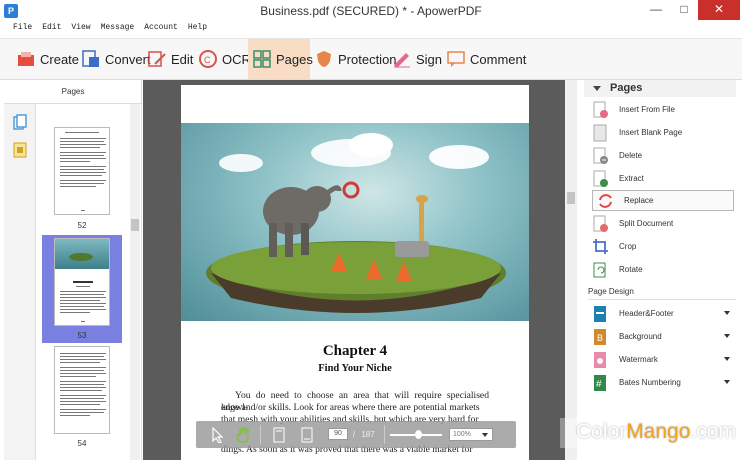  What do you see at coordinates (26, 59) in the screenshot?
I see `create-icon` at bounding box center [26, 59].